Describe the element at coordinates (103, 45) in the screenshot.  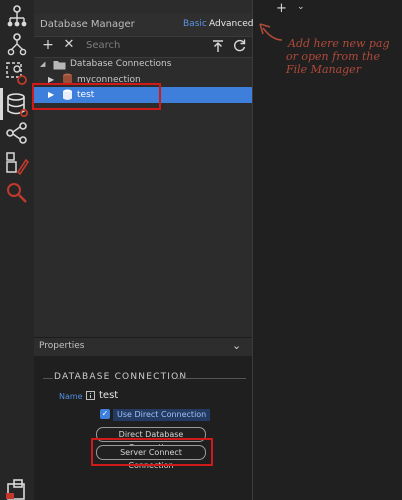
I see `search-input: Search` at that location.